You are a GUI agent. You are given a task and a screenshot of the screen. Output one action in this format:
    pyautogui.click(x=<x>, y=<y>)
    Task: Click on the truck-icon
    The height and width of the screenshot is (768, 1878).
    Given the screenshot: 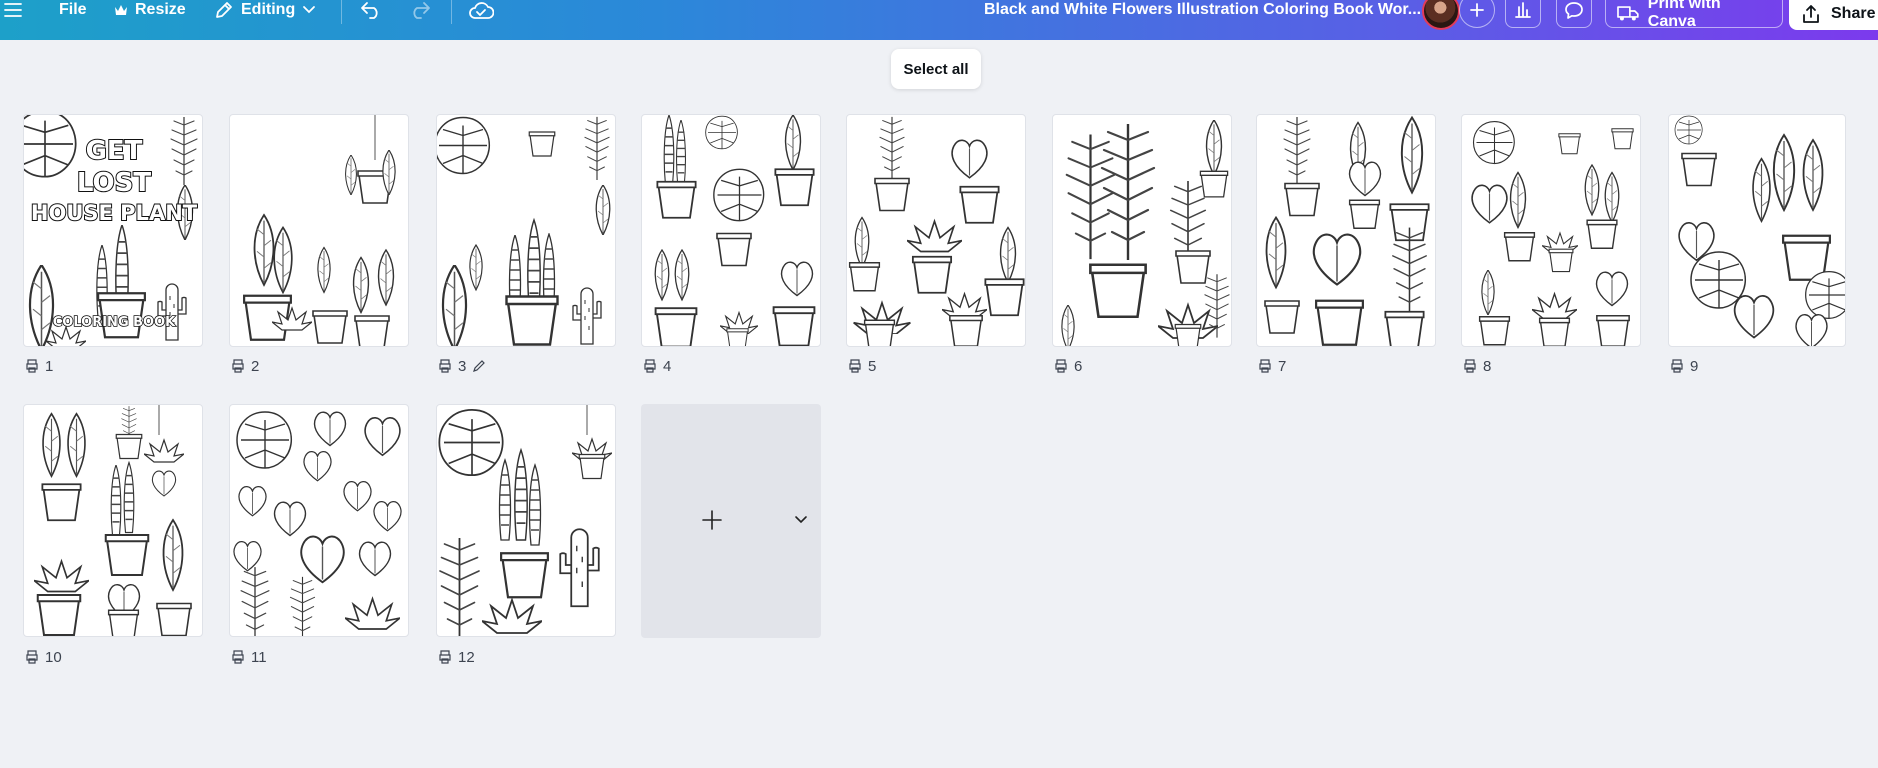 What is the action you would take?
    pyautogui.click(x=1628, y=13)
    